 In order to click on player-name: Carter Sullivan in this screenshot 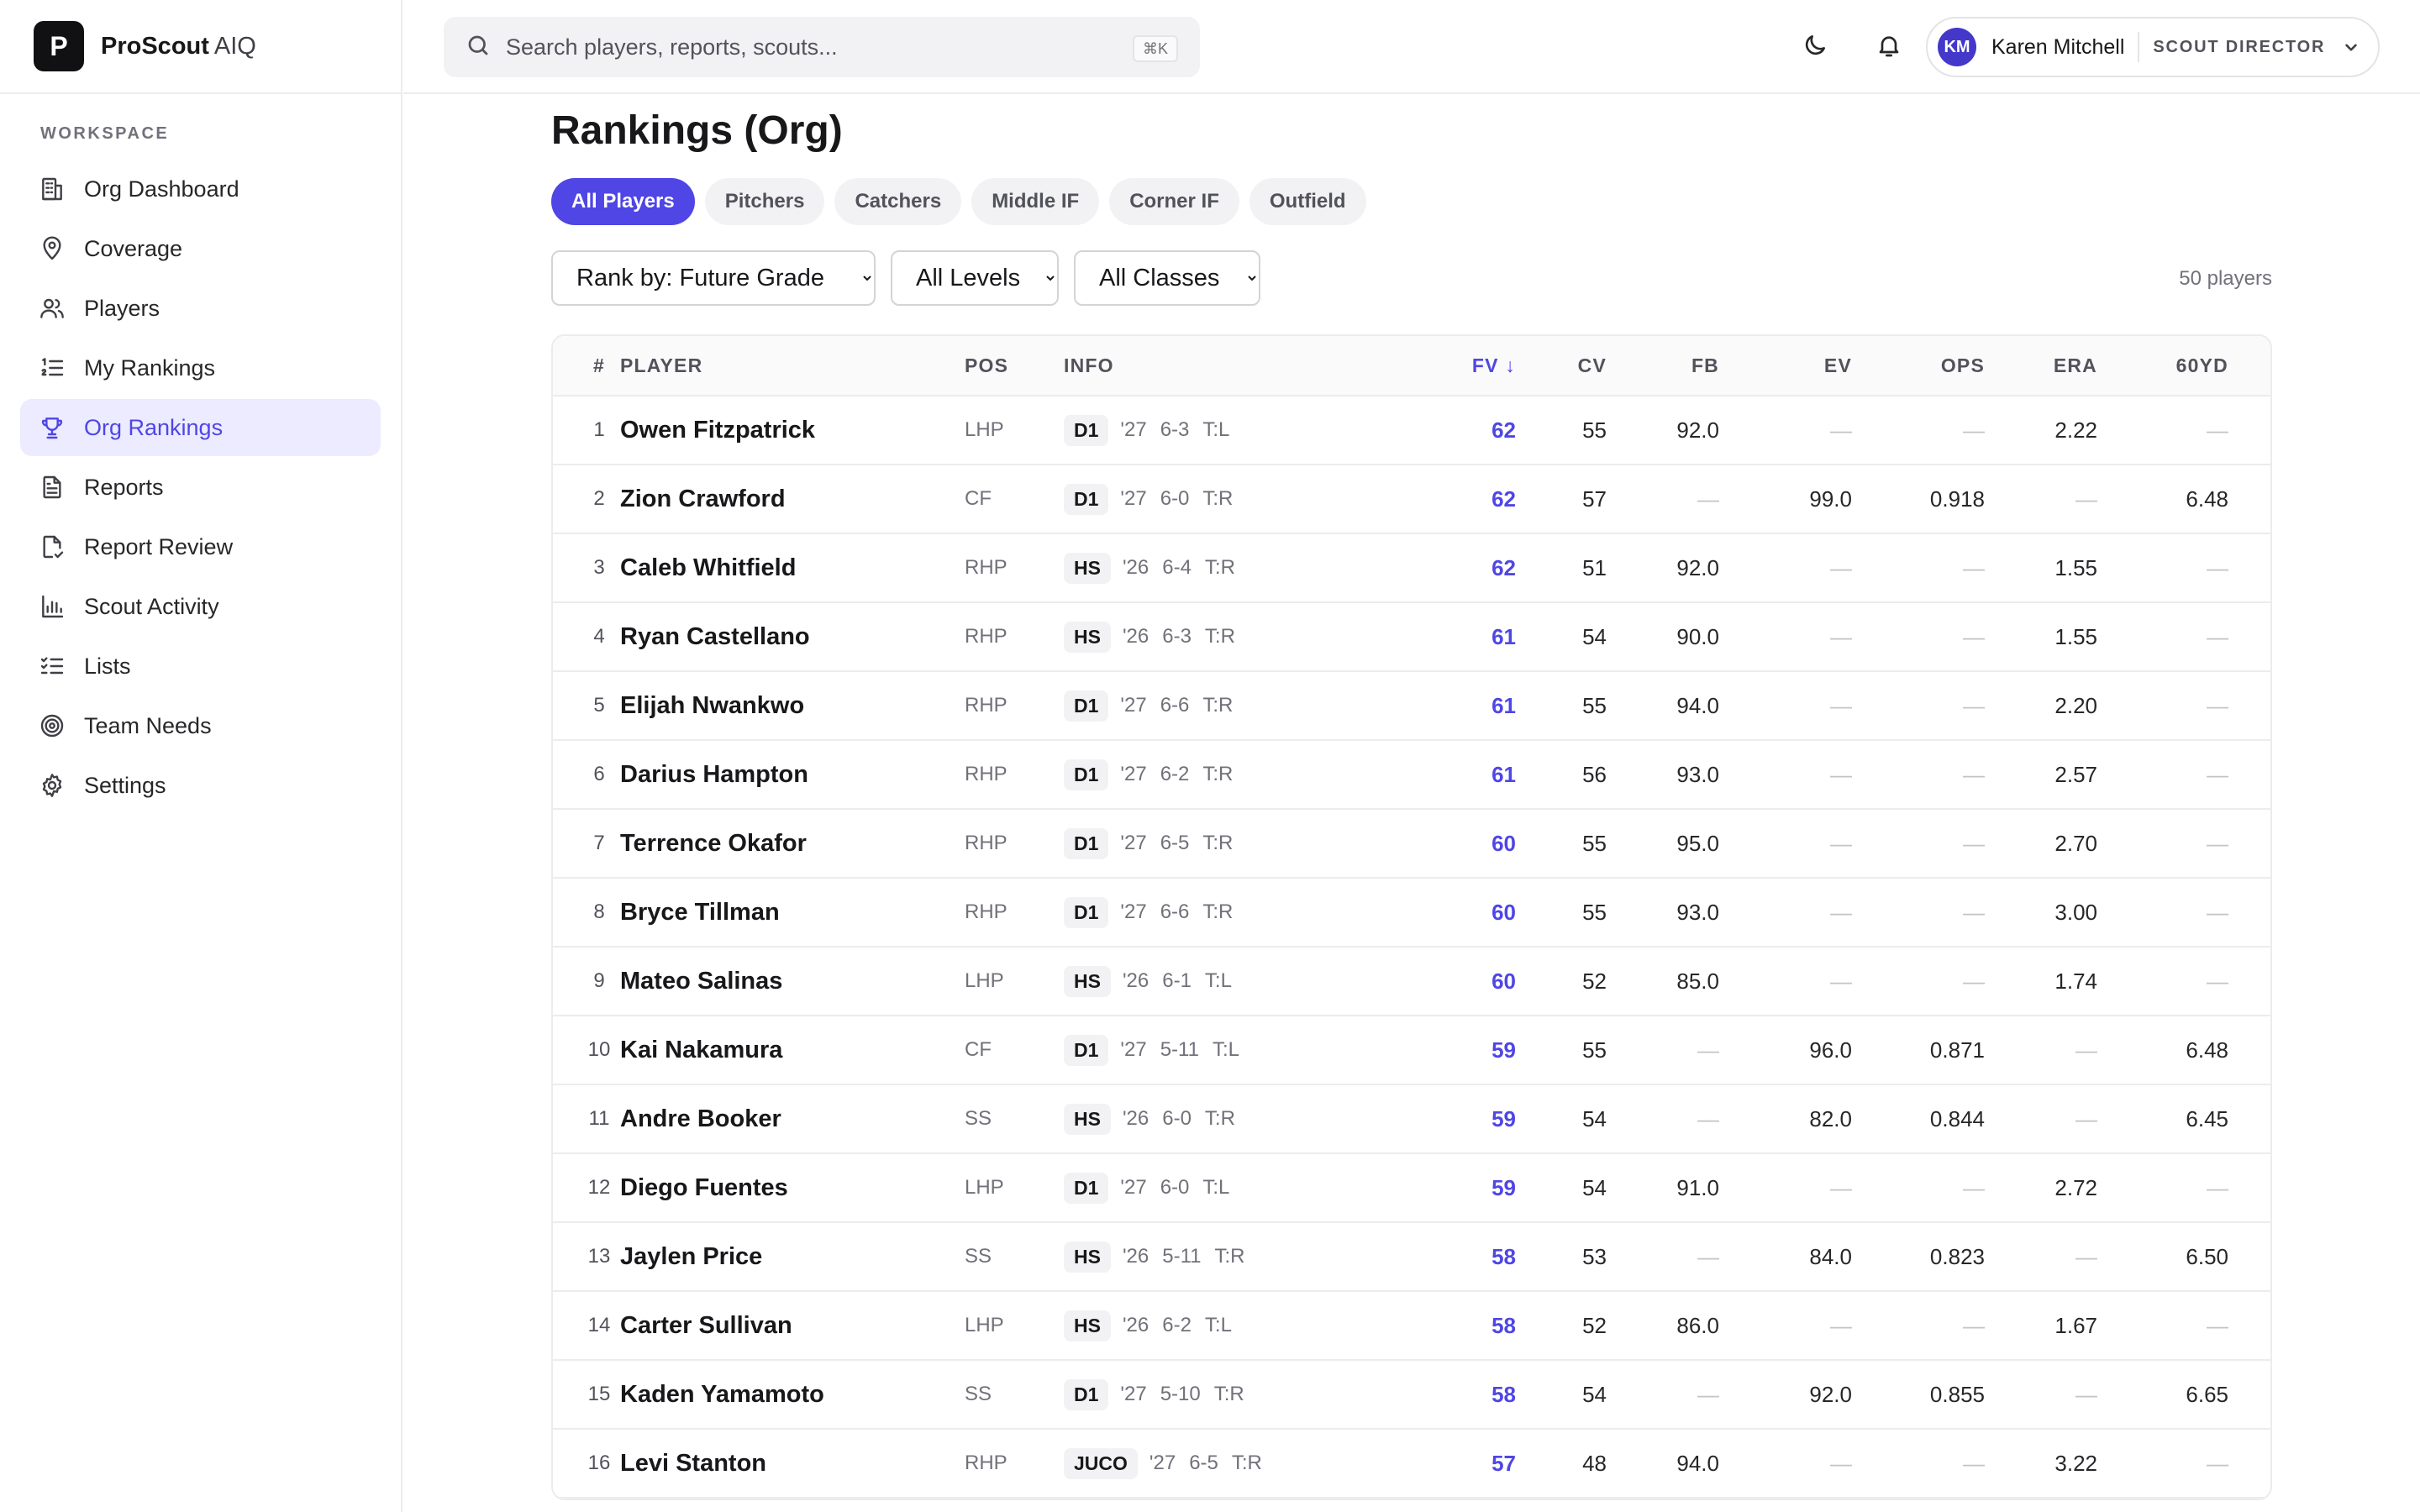, I will do `click(793, 1326)`.